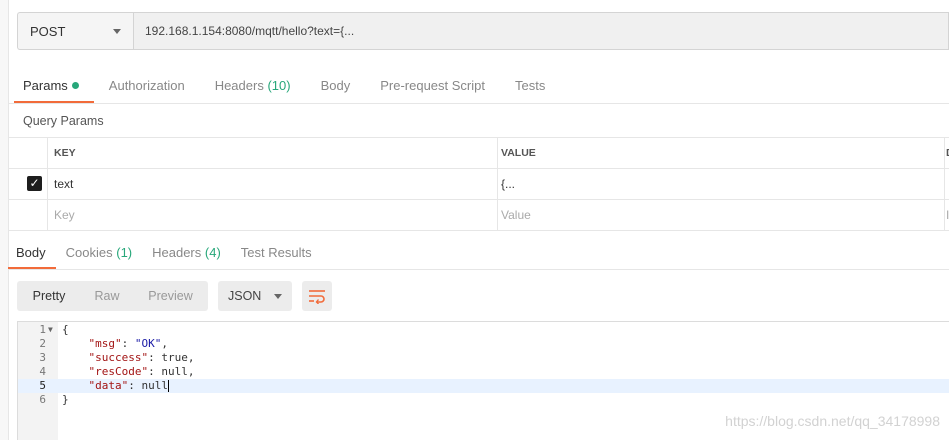 The height and width of the screenshot is (440, 949). I want to click on line-number: 4, so click(42, 371).